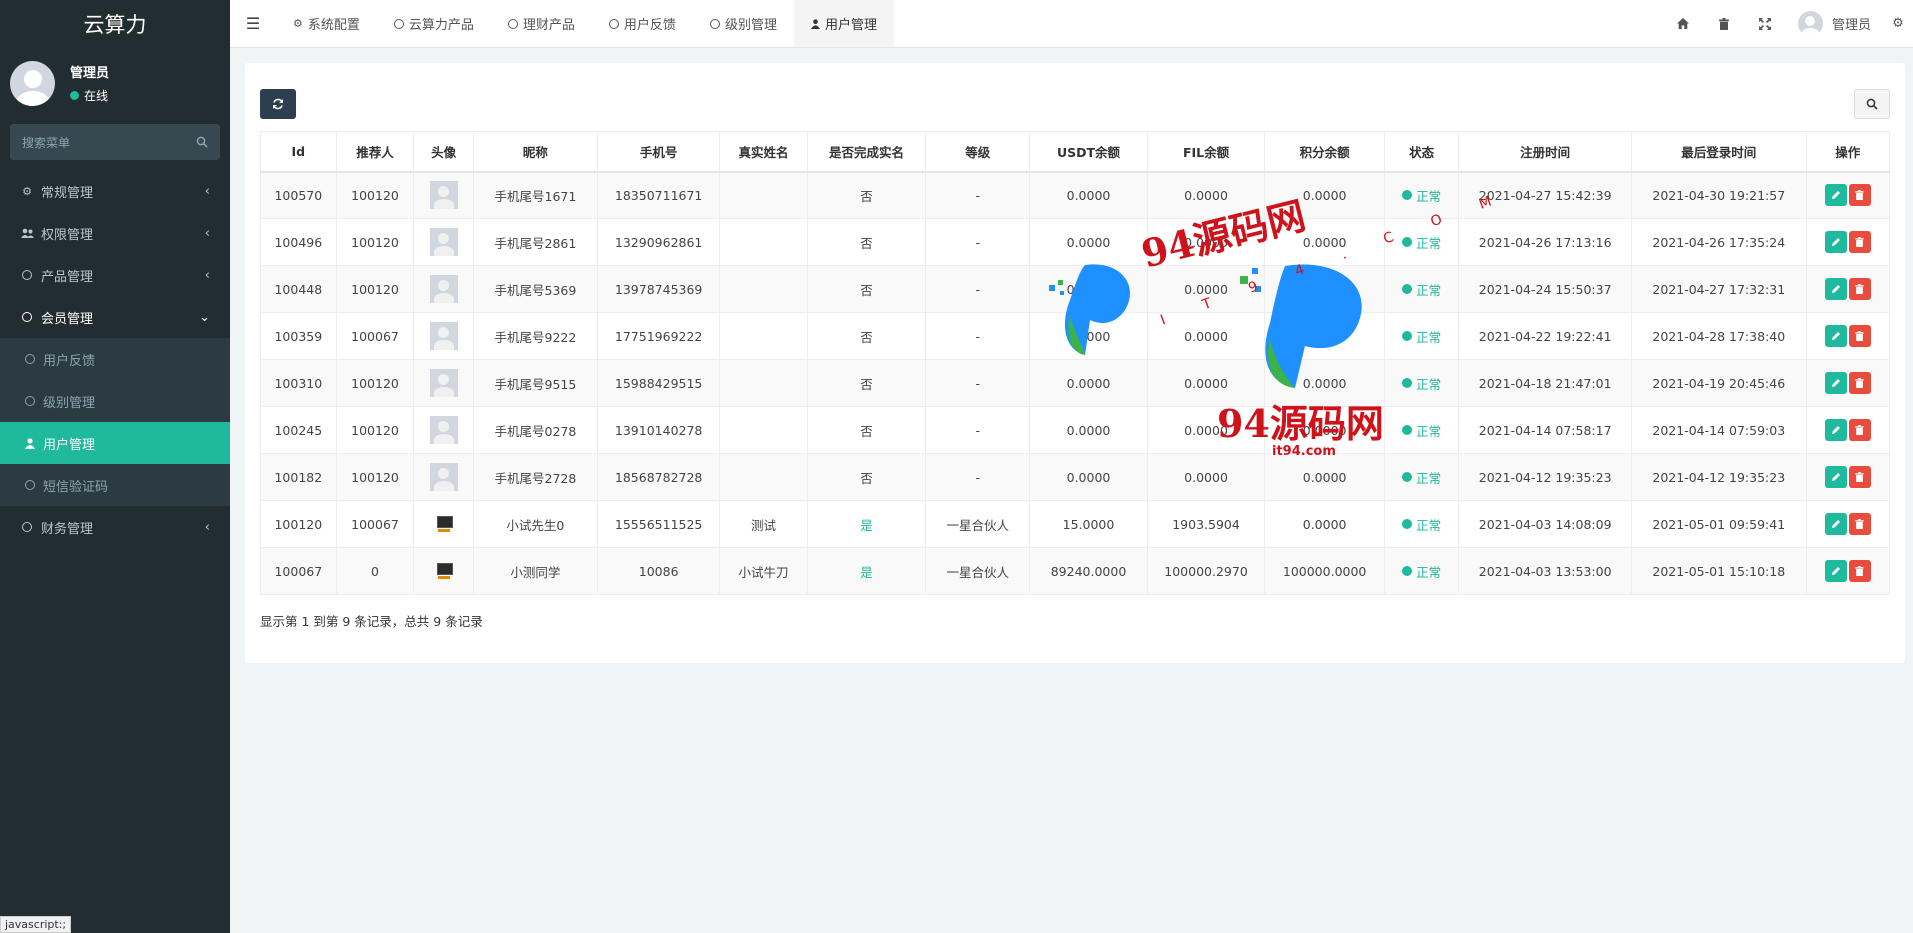 Image resolution: width=1913 pixels, height=933 pixels. I want to click on user-status-label: 在线, so click(96, 96).